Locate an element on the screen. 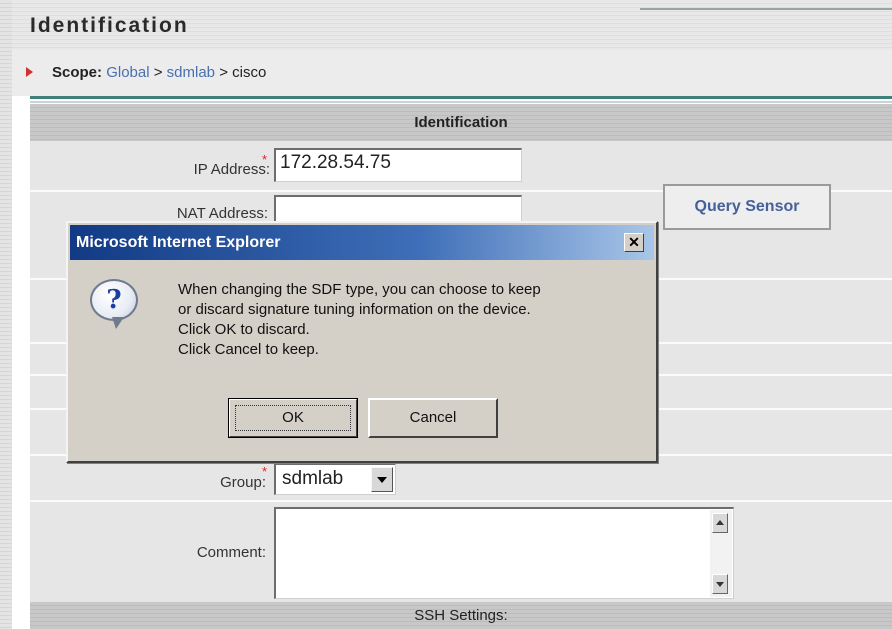  query-sensor-button: Query Sensor is located at coordinates (747, 207).